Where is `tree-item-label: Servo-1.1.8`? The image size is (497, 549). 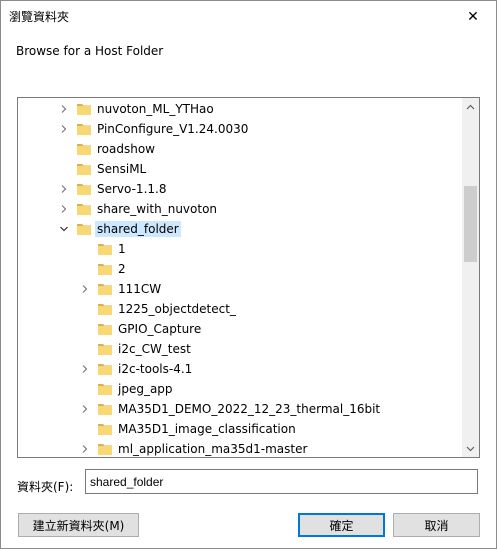 tree-item-label: Servo-1.1.8 is located at coordinates (132, 189).